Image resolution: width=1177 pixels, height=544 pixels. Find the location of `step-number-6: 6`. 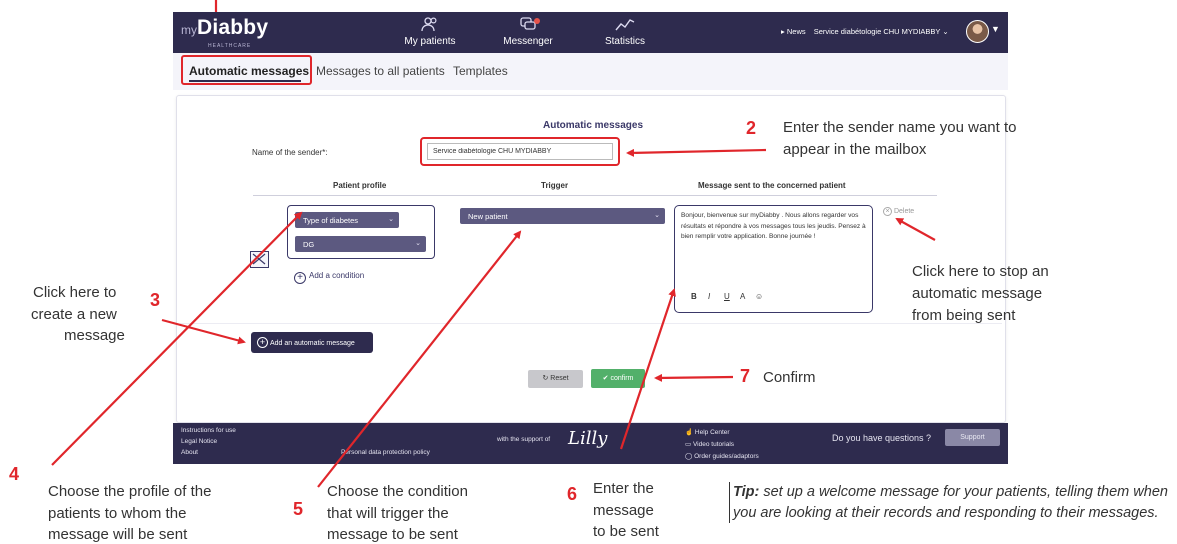

step-number-6: 6 is located at coordinates (572, 494).